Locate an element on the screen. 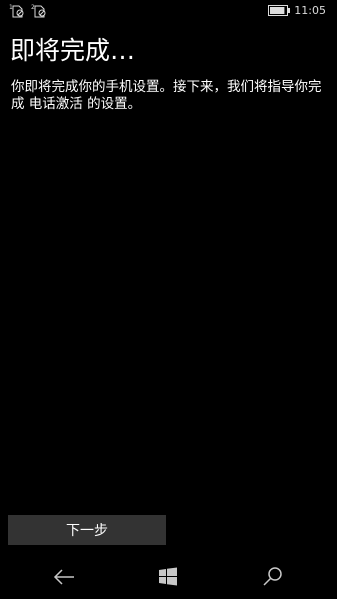 This screenshot has width=337, height=599. svg-text: 1 is located at coordinates (11, 7).